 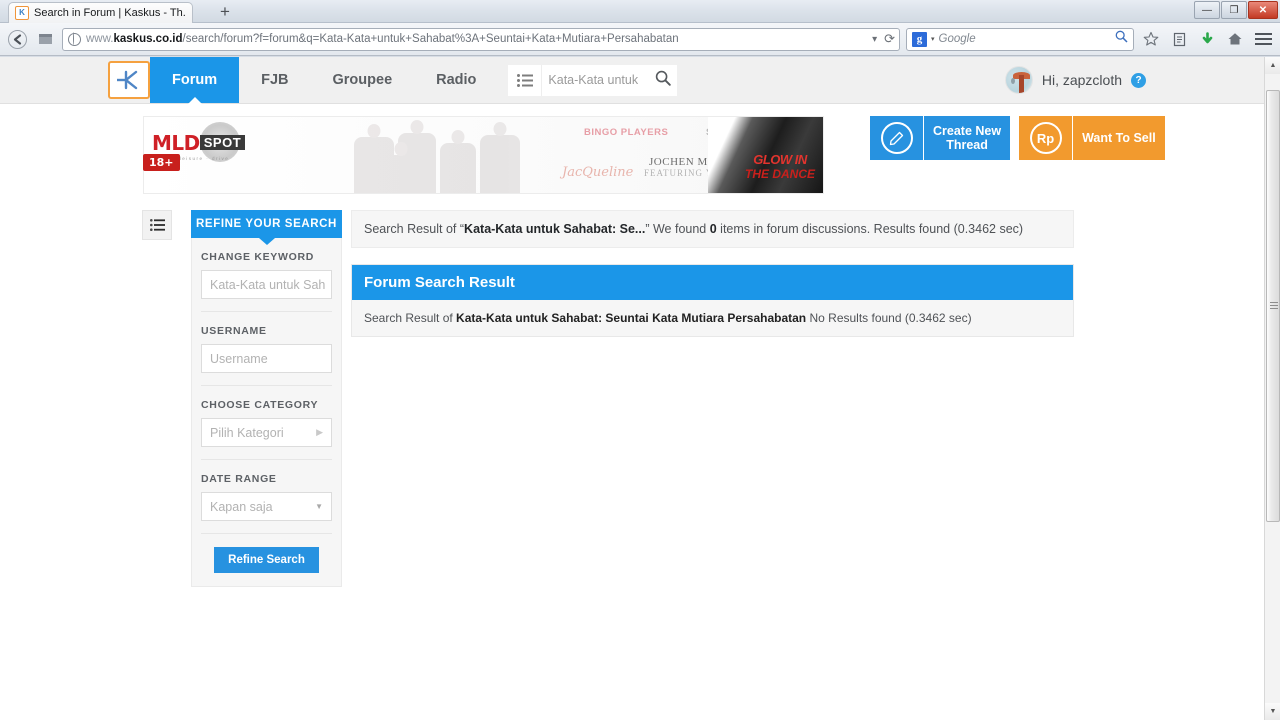 I want to click on refine-search-button: Refine Search, so click(x=266, y=560).